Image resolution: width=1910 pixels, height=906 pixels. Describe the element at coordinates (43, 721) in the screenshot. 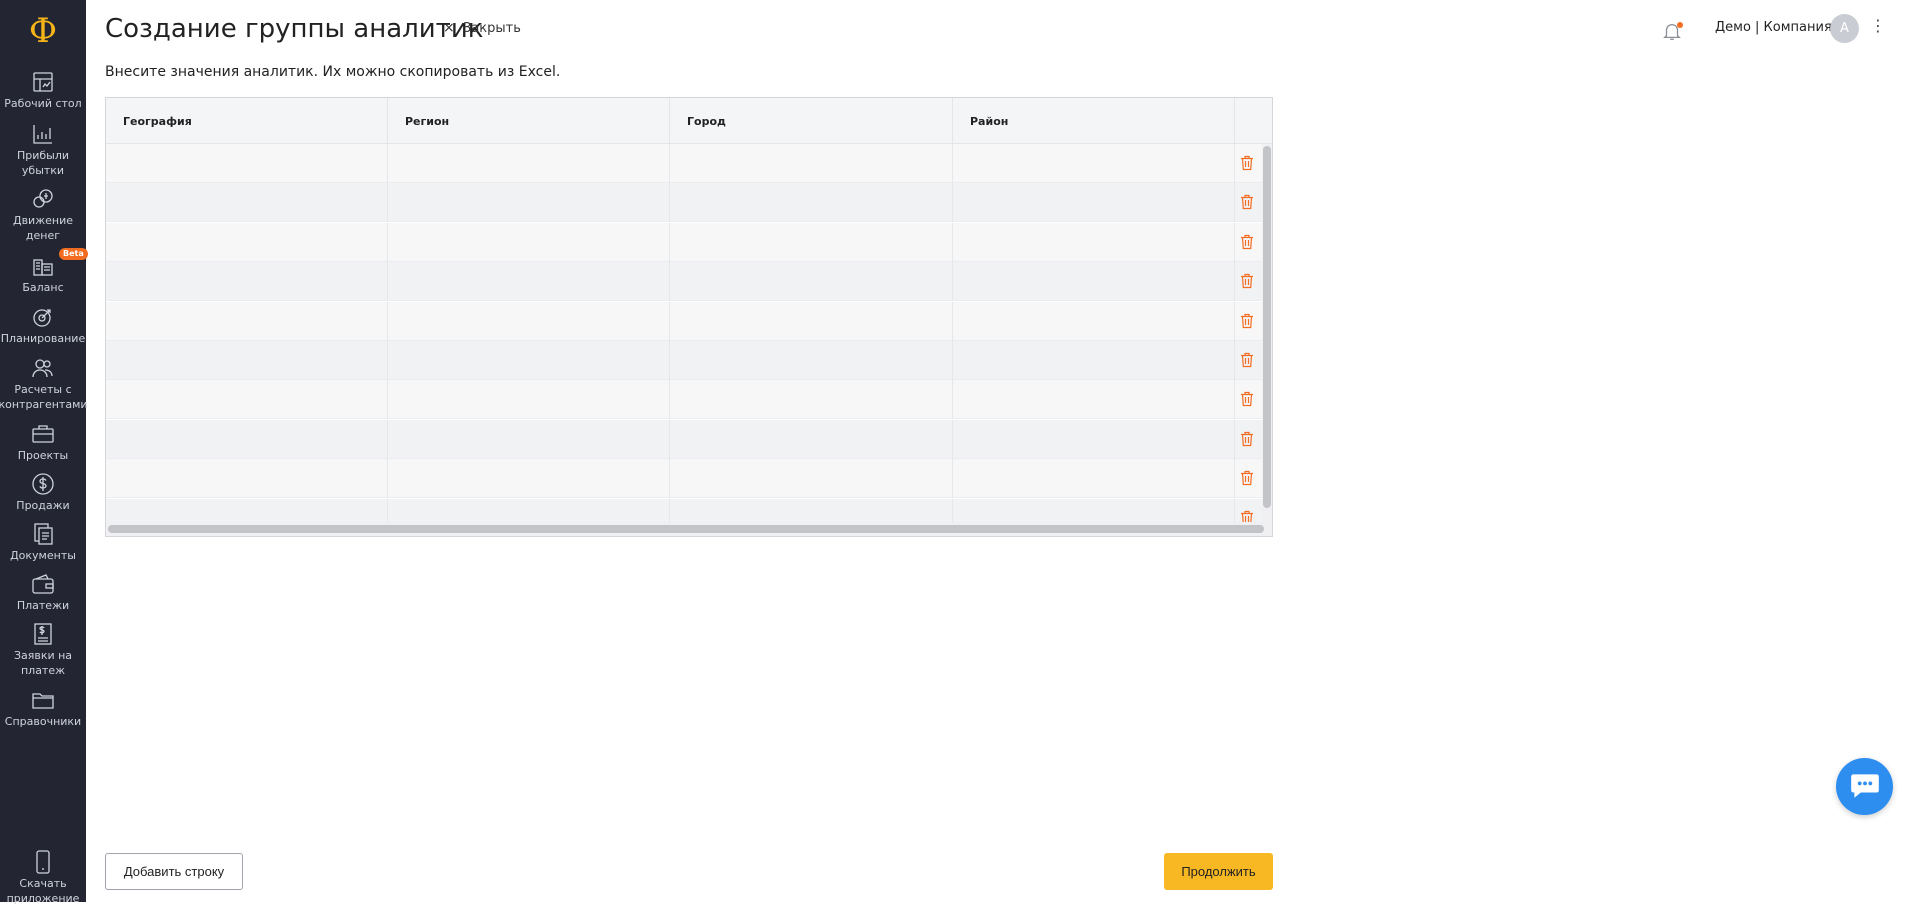

I see `sidebar-item-label: Справочники` at that location.